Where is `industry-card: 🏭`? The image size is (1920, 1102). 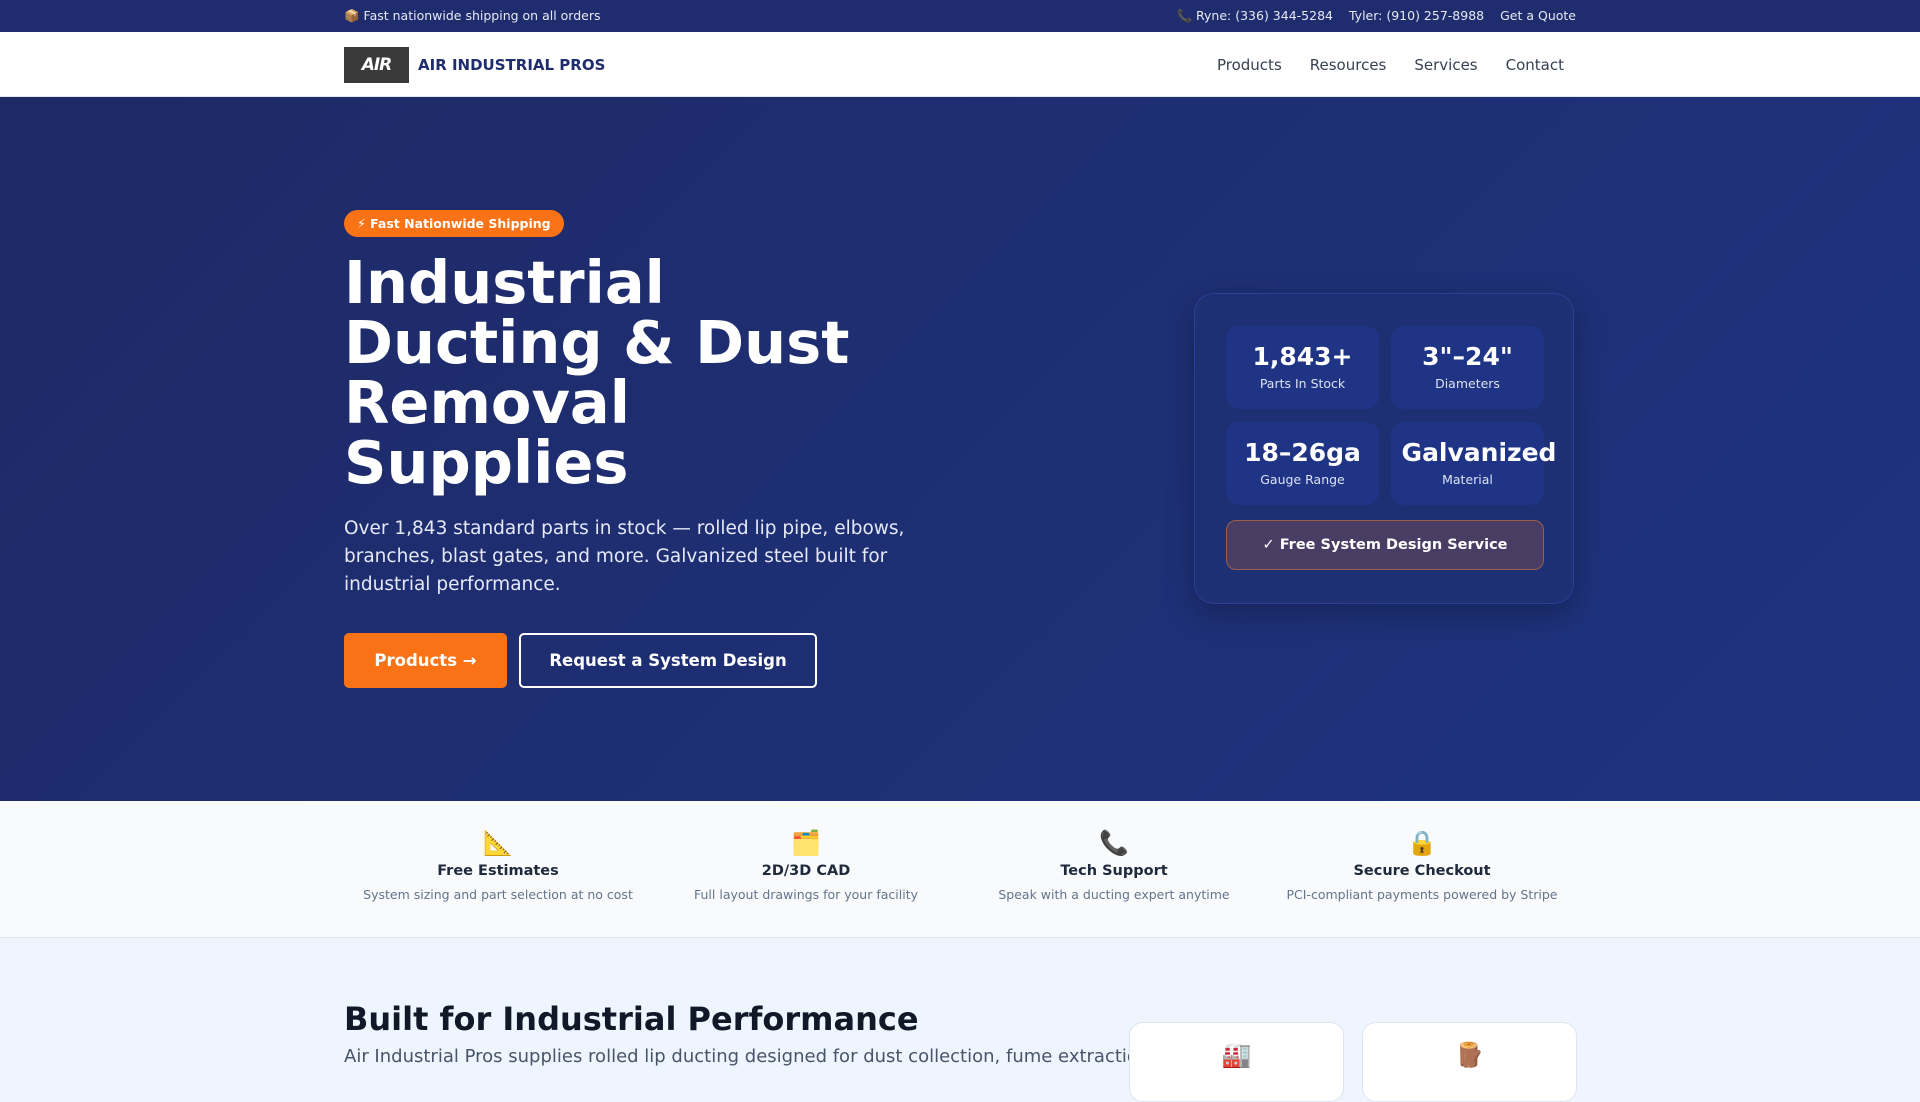 industry-card: 🏭 is located at coordinates (1236, 1062).